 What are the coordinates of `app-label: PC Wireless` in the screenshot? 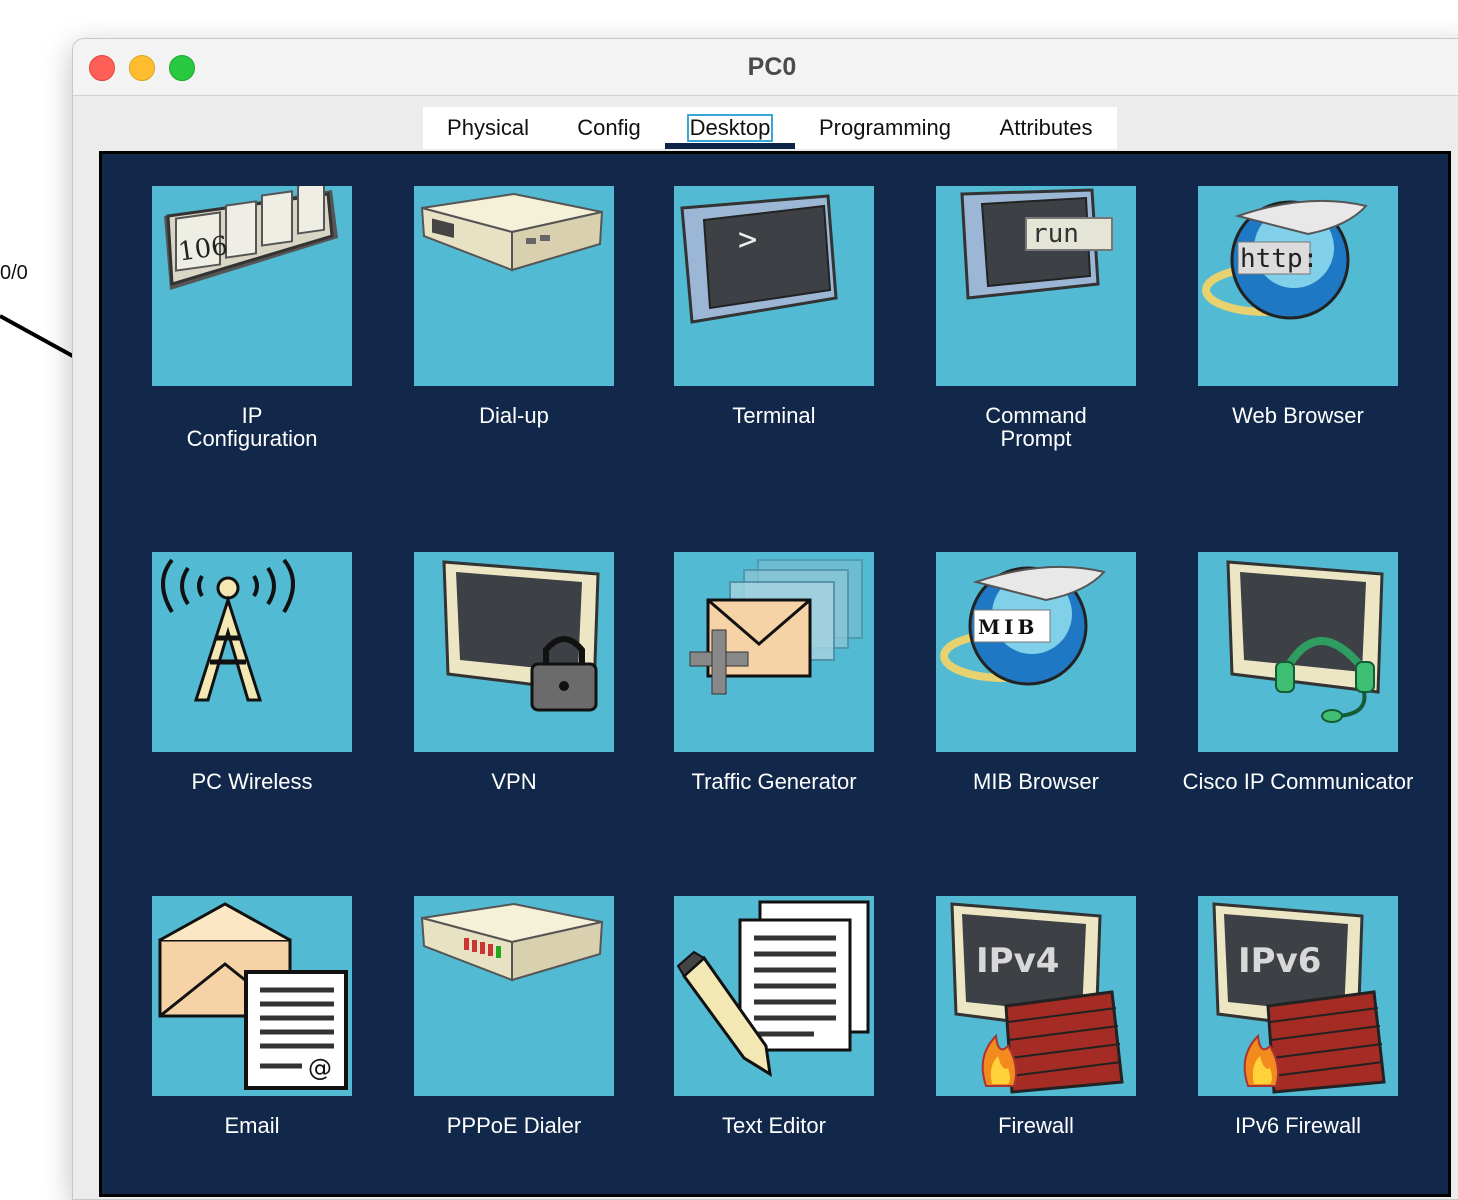 It's located at (252, 781).